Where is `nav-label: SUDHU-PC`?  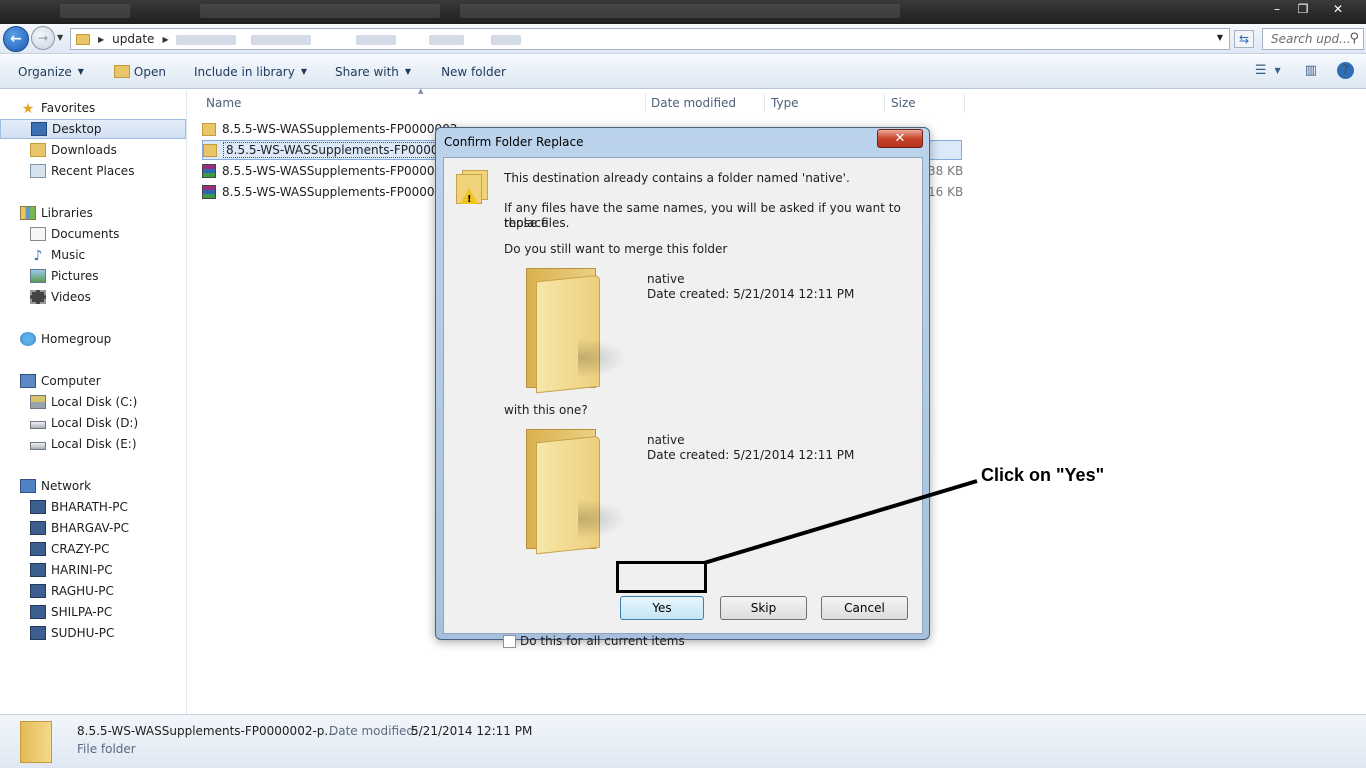
nav-label: SUDHU-PC is located at coordinates (83, 633).